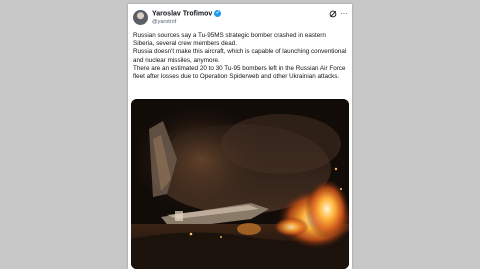 This screenshot has height=269, width=480. Describe the element at coordinates (240, 18) in the screenshot. I see `tweet-header: Yaroslav Trofimov ✓ @yarotrof ⋯` at that location.